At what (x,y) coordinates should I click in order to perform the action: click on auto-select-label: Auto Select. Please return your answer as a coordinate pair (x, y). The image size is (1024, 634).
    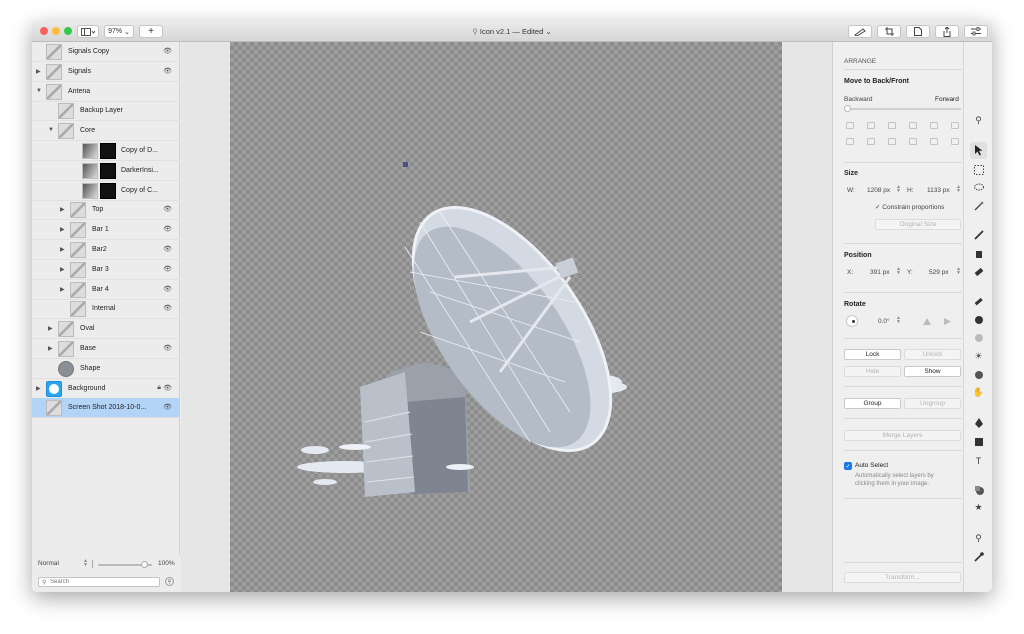
    Looking at the image, I should click on (871, 465).